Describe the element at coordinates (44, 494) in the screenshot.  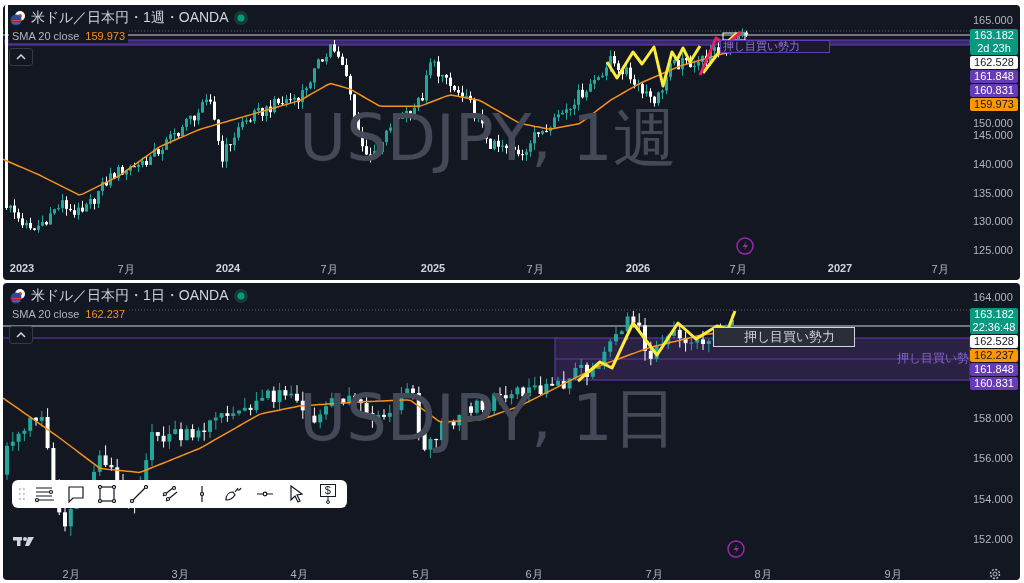
I see `lines-icon` at that location.